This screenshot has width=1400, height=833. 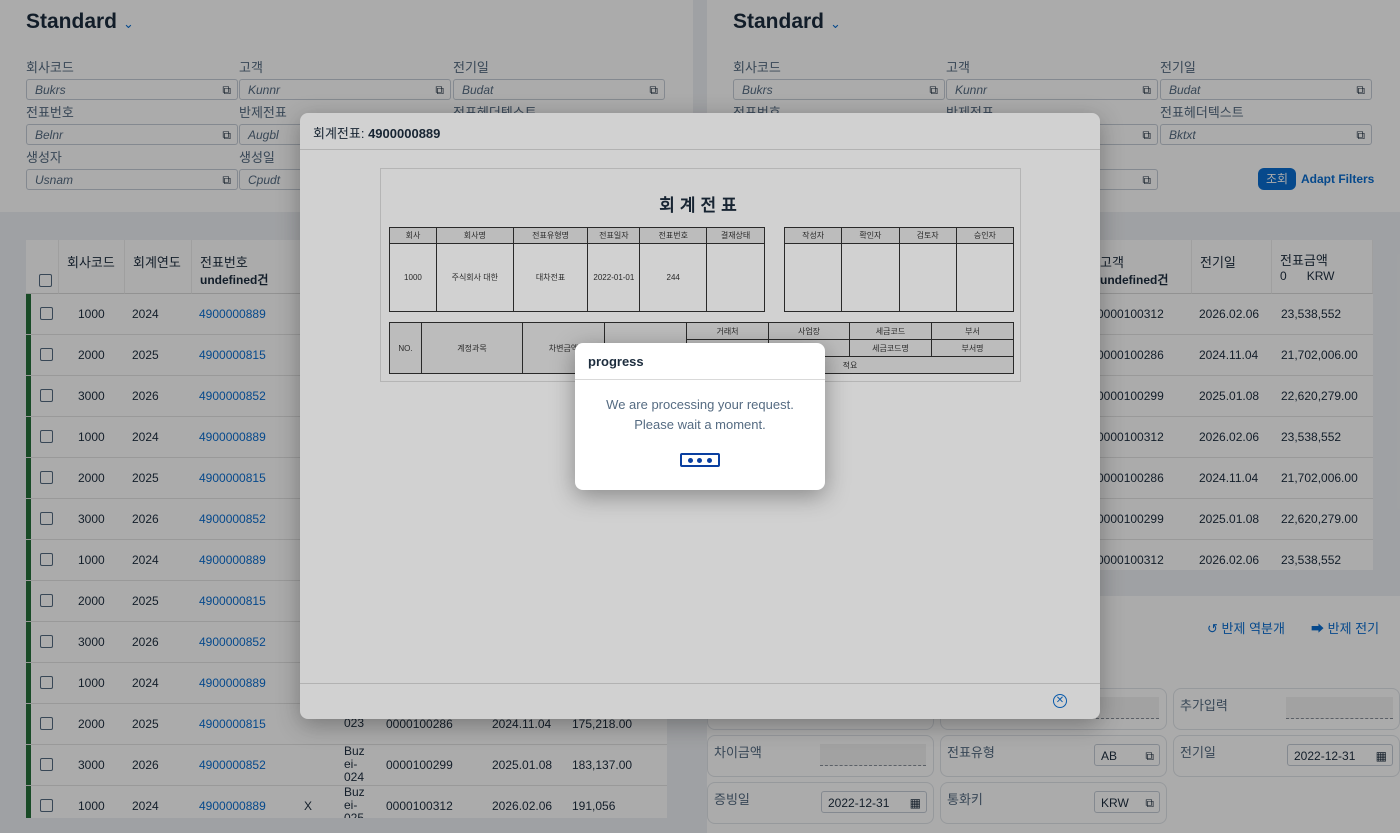 I want to click on progress-title: progress, so click(x=616, y=361).